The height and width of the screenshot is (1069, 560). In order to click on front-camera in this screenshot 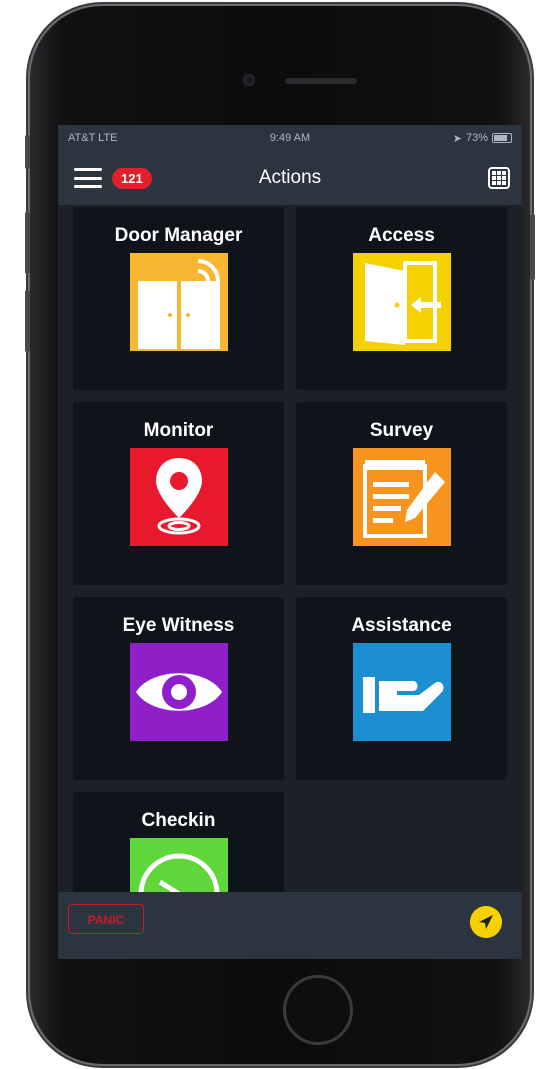, I will do `click(249, 80)`.